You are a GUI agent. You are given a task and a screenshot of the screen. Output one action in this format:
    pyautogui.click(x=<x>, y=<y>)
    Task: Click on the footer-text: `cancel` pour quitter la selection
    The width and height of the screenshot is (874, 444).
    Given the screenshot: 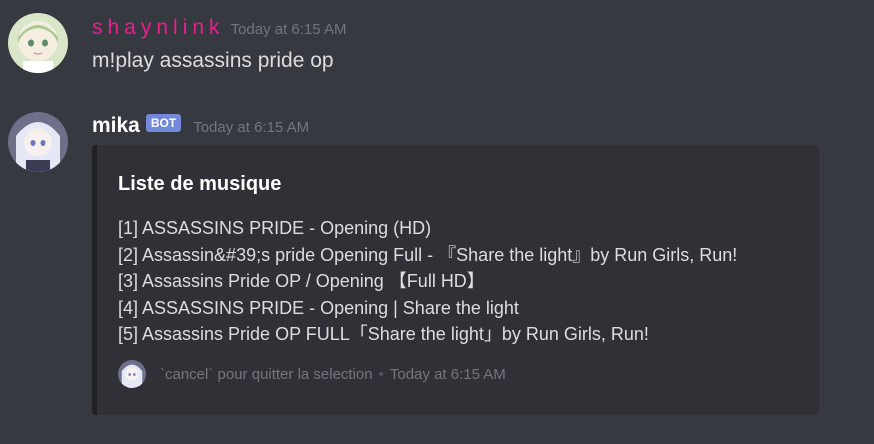 What is the action you would take?
    pyautogui.click(x=266, y=374)
    